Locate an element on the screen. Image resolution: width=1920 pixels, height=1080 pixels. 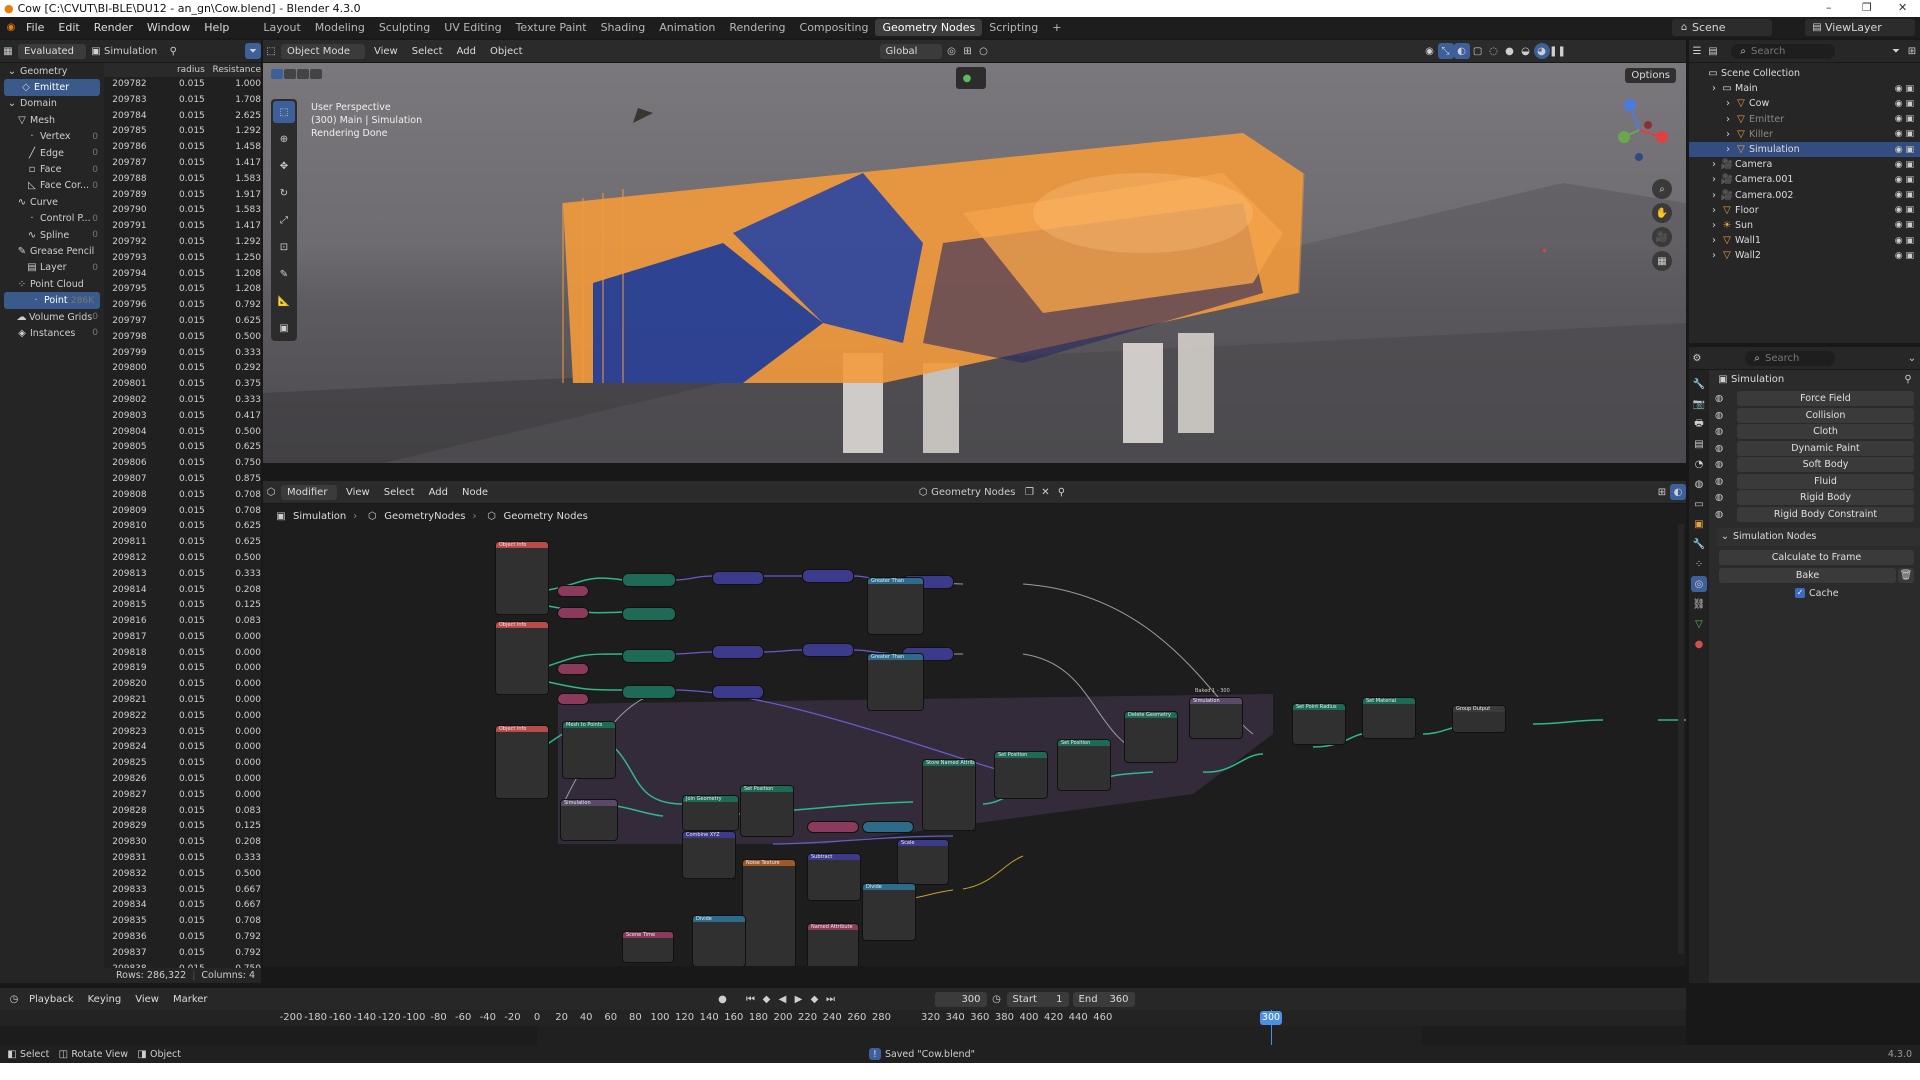
tab-rendering: Rendering is located at coordinates (757, 27).